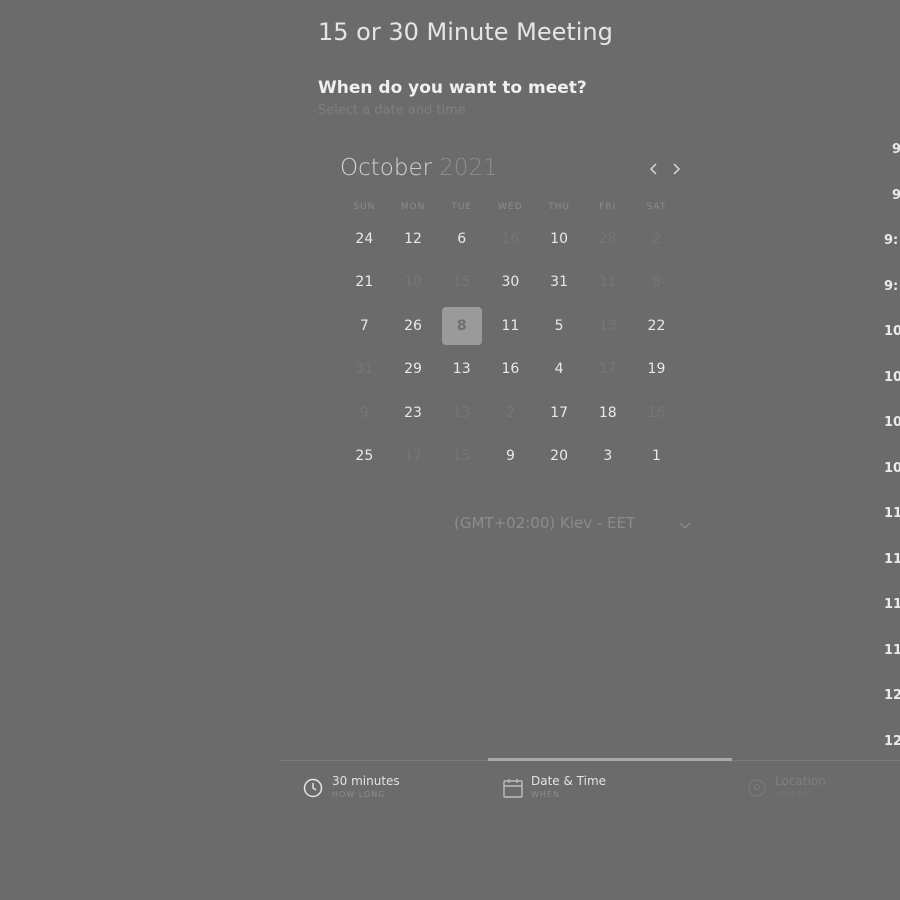  What do you see at coordinates (468, 168) in the screenshot?
I see `year-label: 2021` at bounding box center [468, 168].